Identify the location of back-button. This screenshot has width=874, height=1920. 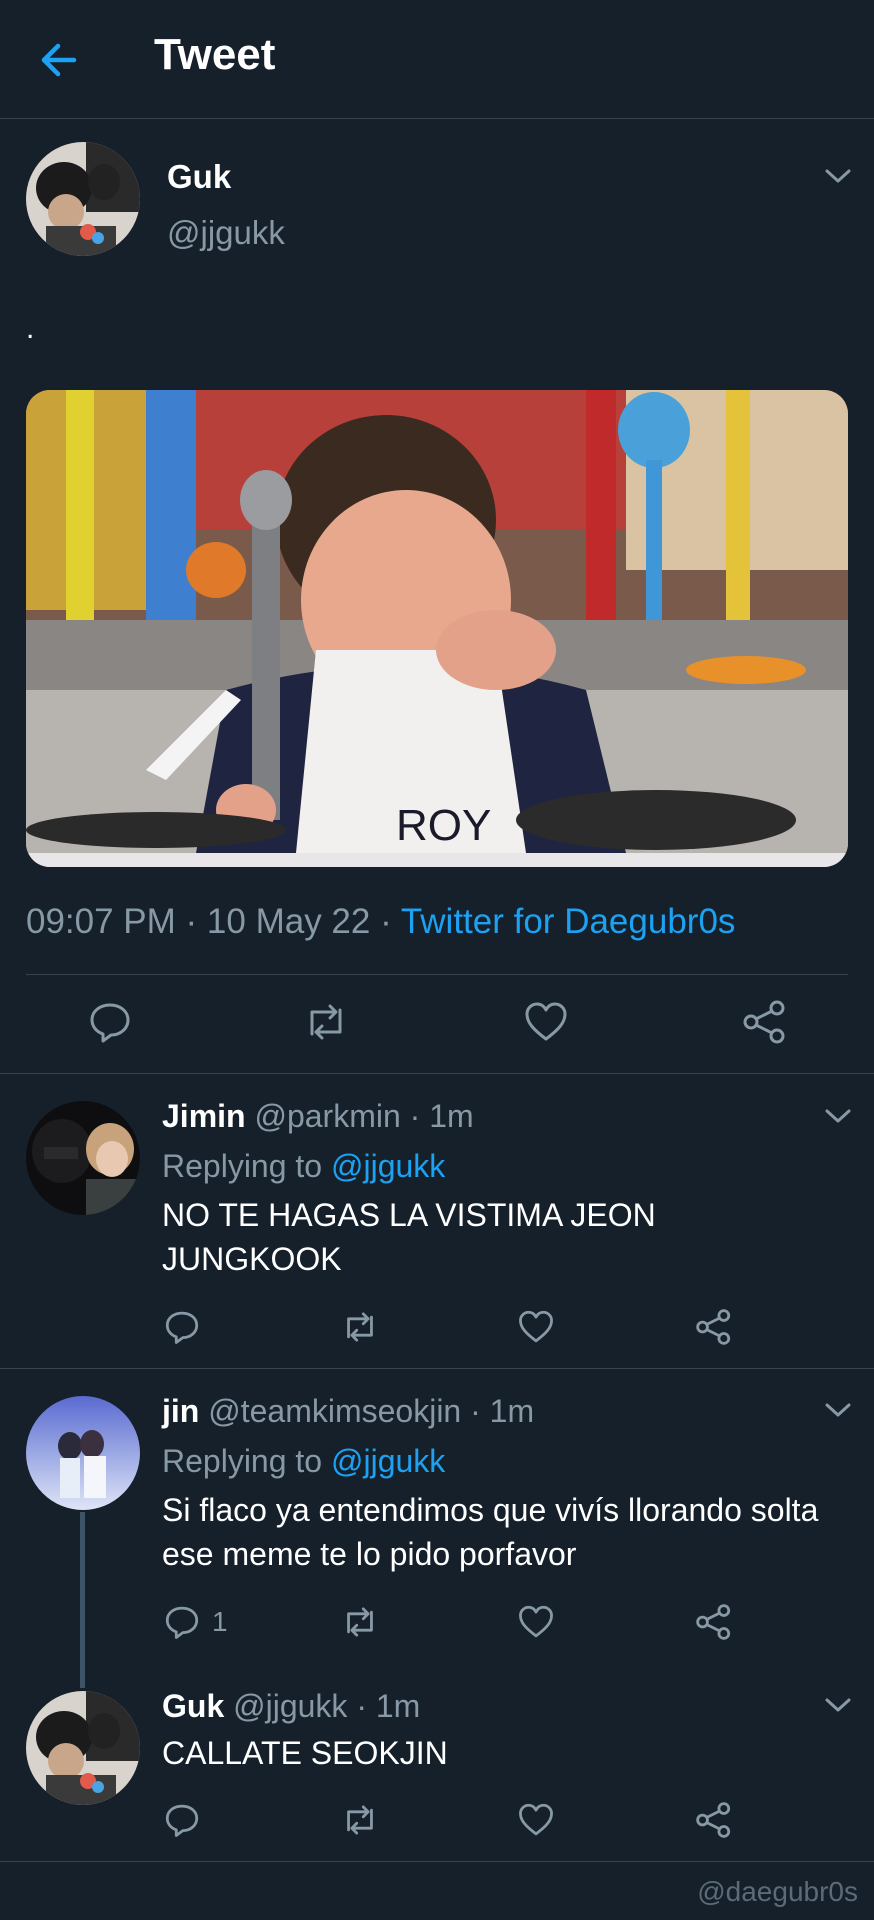
(60, 60).